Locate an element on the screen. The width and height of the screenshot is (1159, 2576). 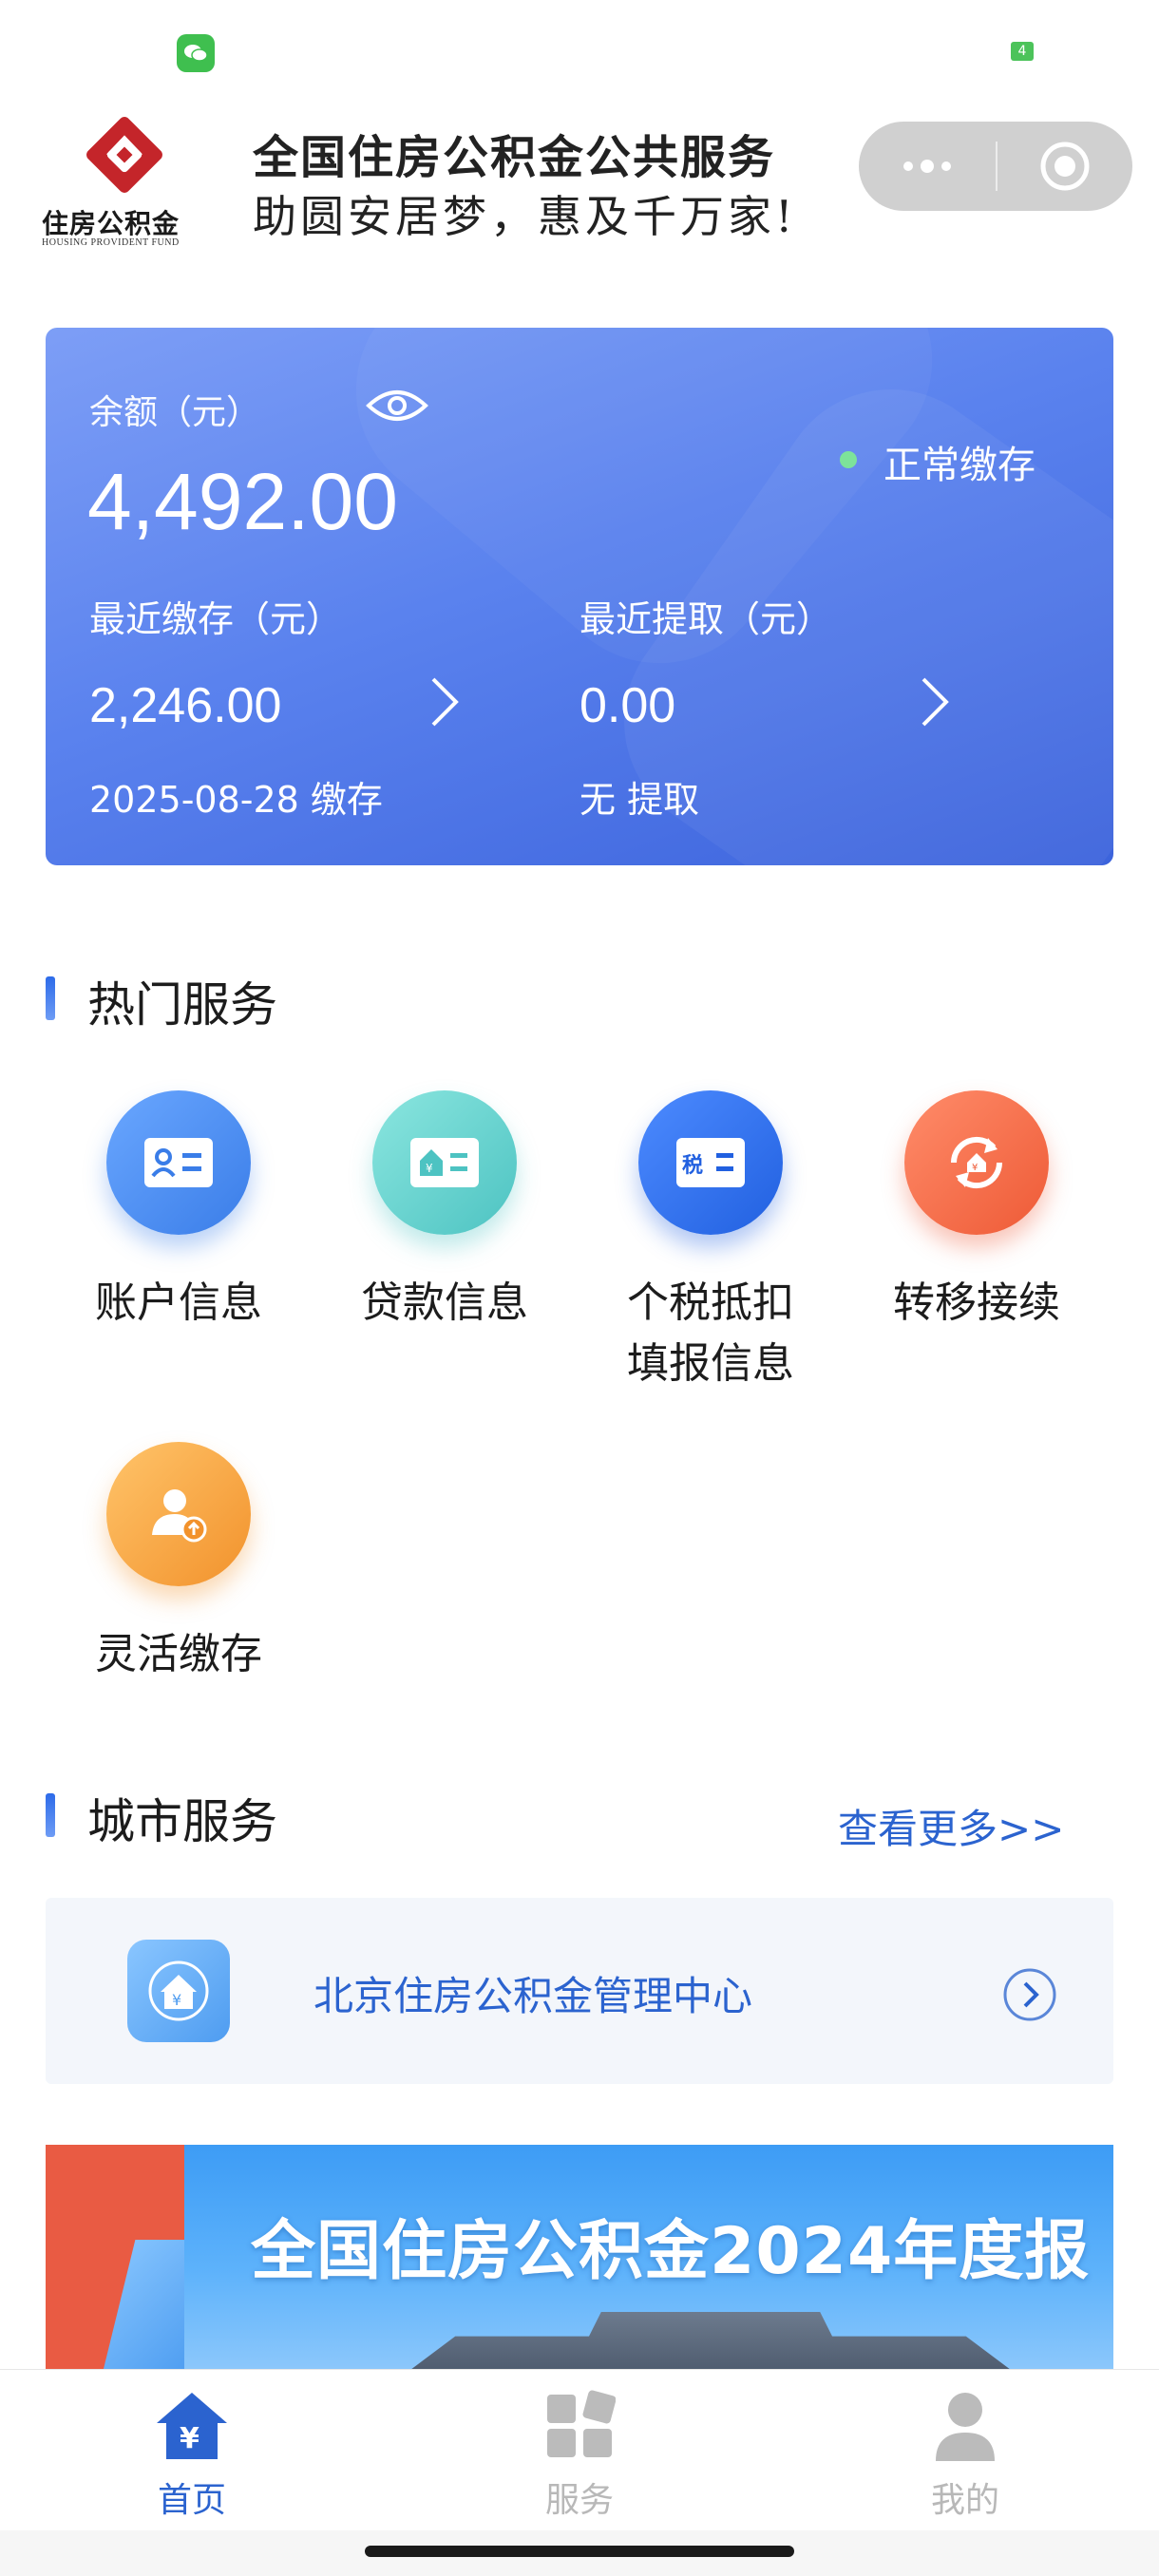
bottom-tabbar: ¥ 首页 服务 我的 is located at coordinates (579, 2449).